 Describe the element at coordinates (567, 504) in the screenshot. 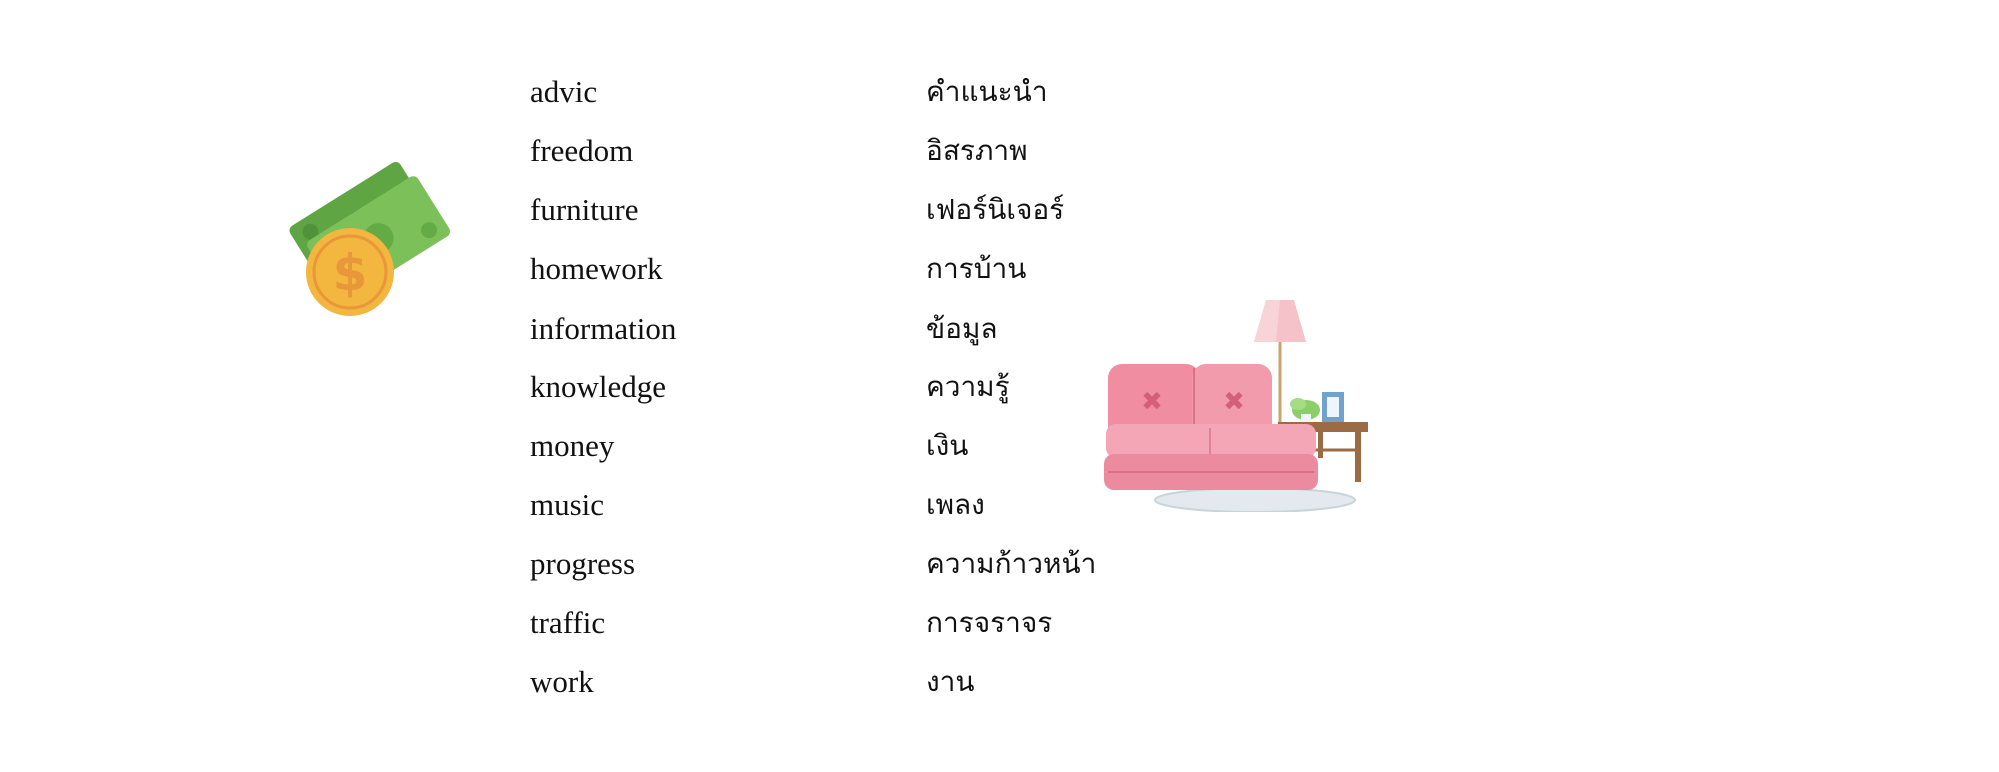

I see `english-word: music` at that location.